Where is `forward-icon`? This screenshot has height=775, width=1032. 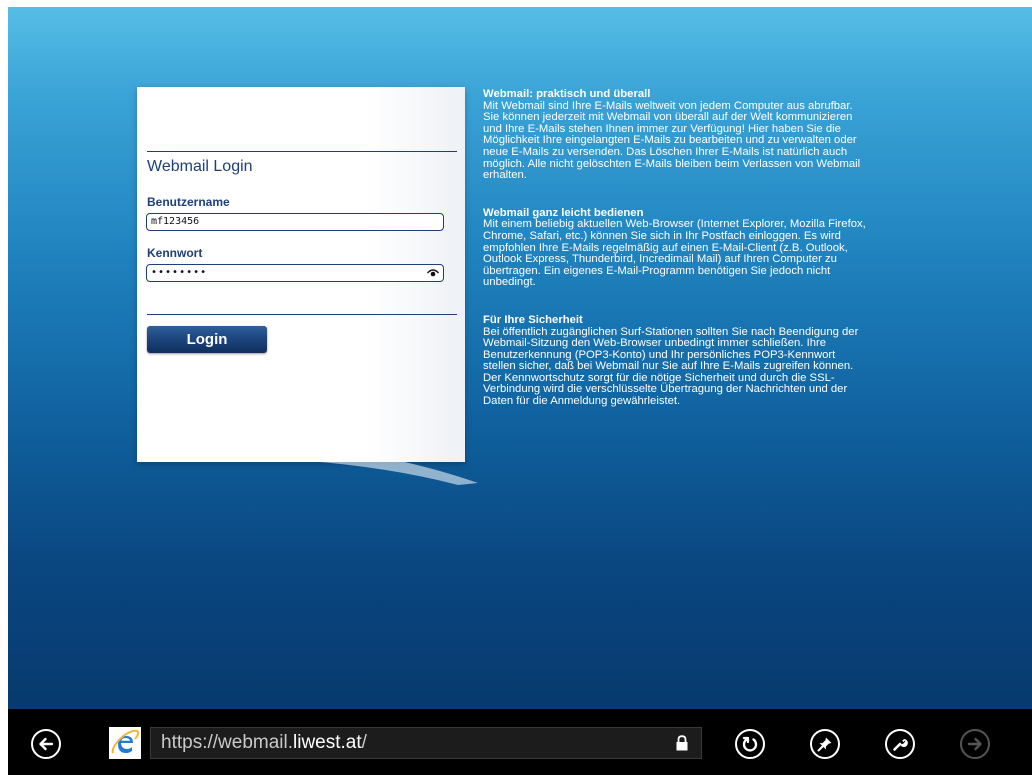
forward-icon is located at coordinates (974, 744).